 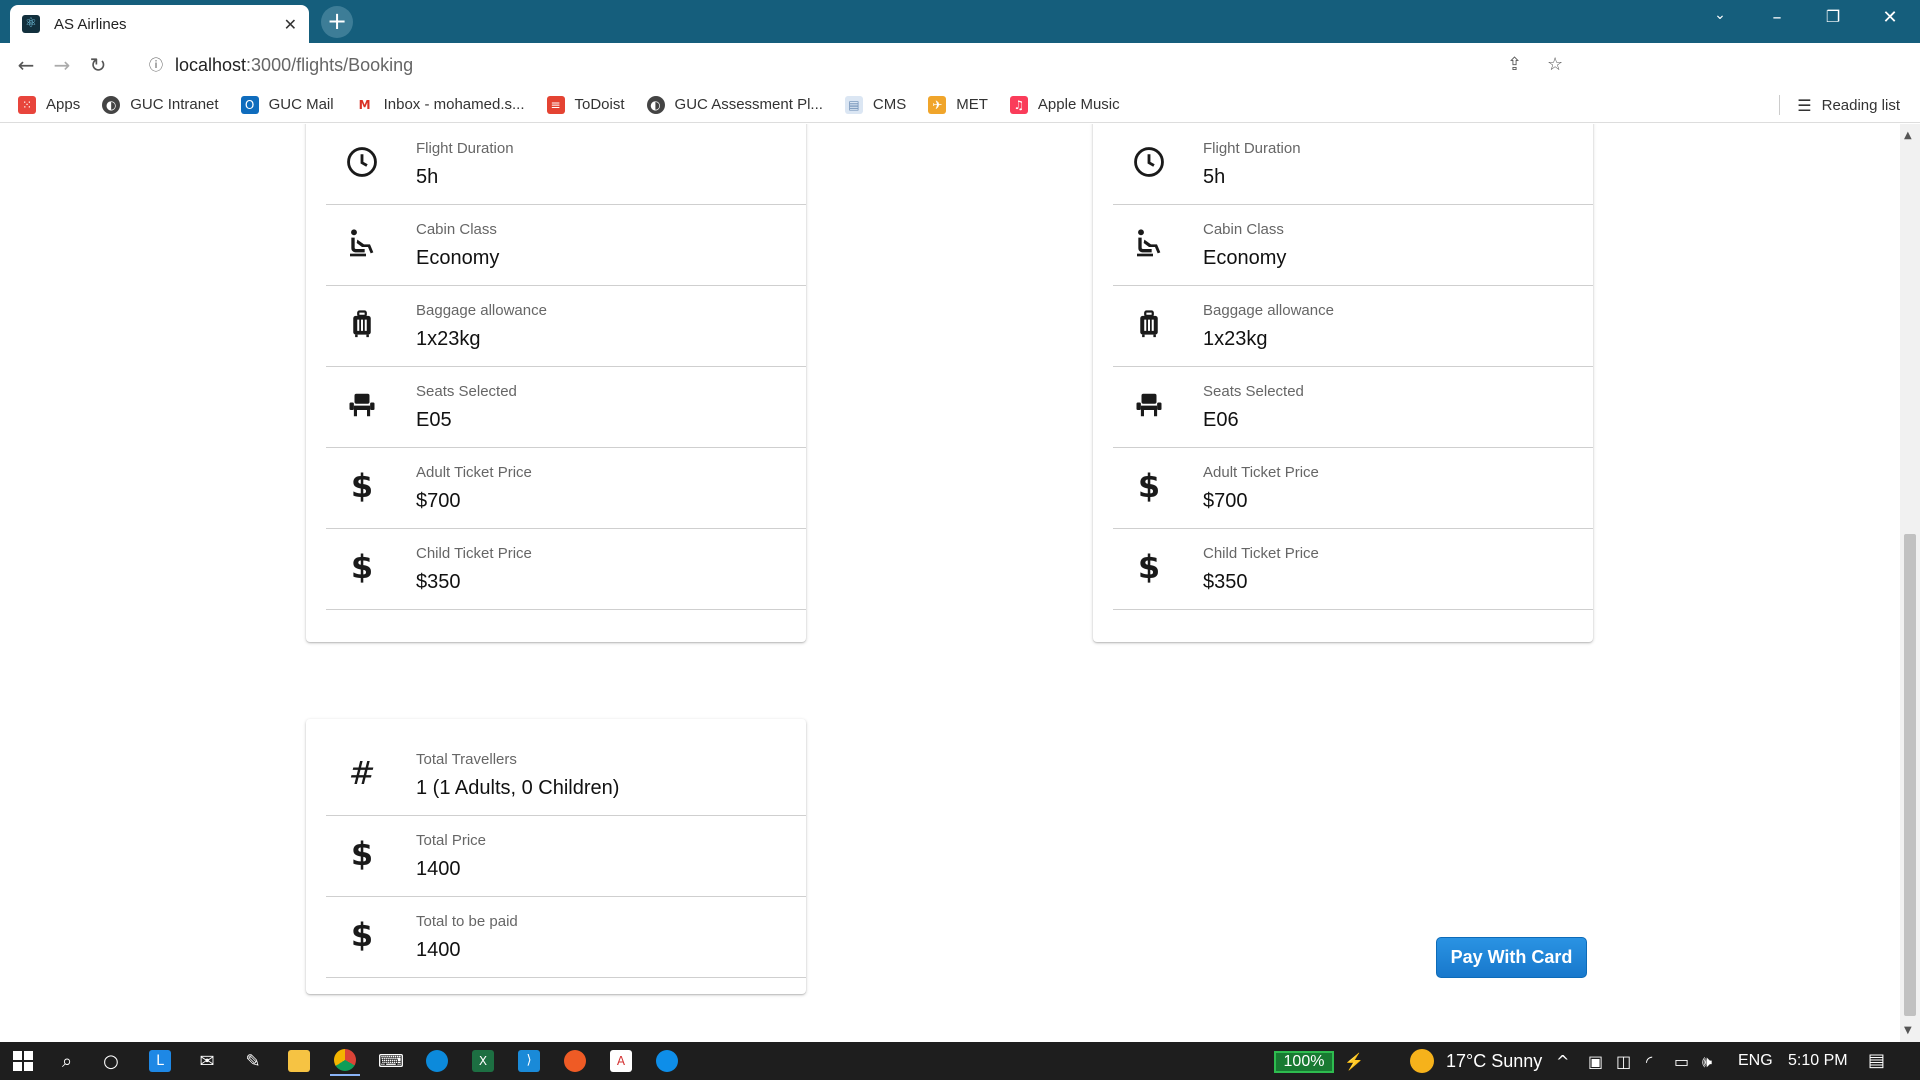 I want to click on tab-strip: ⚛ AS Airlines ✕ + ⌄ – ❐ ✕, so click(x=960, y=21).